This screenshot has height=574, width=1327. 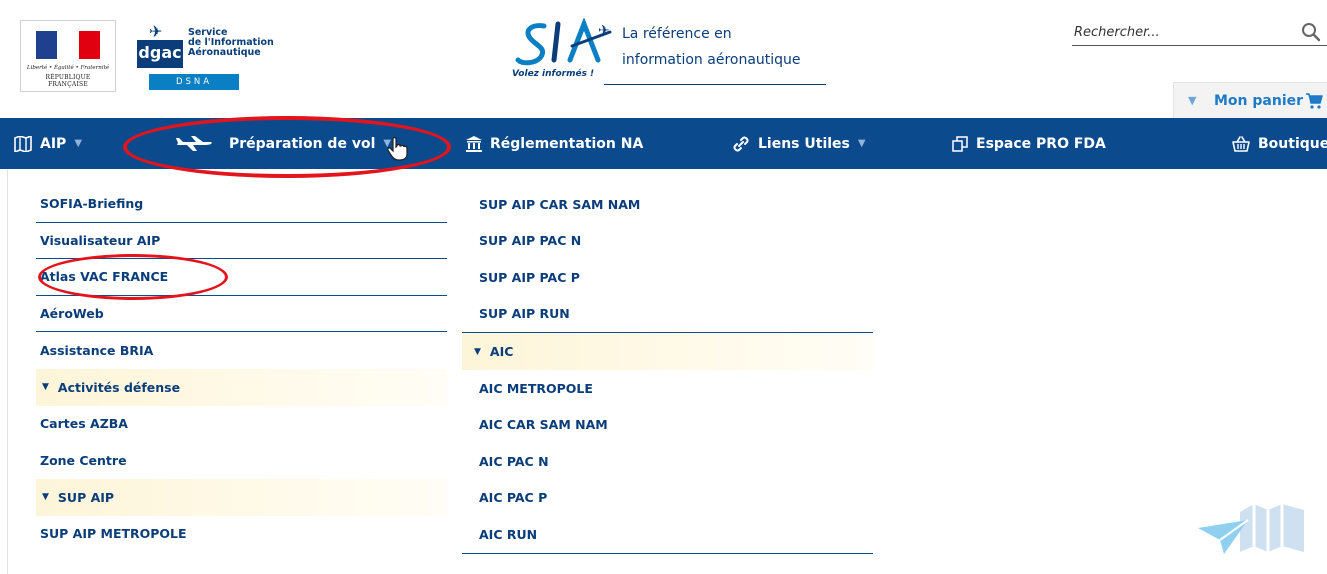 What do you see at coordinates (1251, 526) in the screenshot?
I see `map-paperplane-icon` at bounding box center [1251, 526].